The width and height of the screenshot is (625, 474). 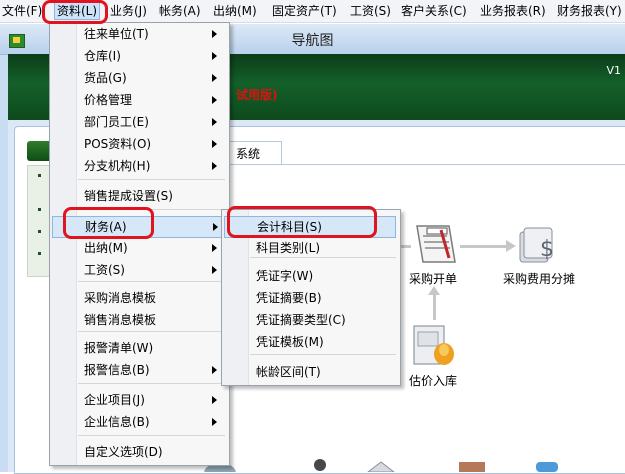 I want to click on submenu-item: 帐龄区间(T), so click(x=310, y=372).